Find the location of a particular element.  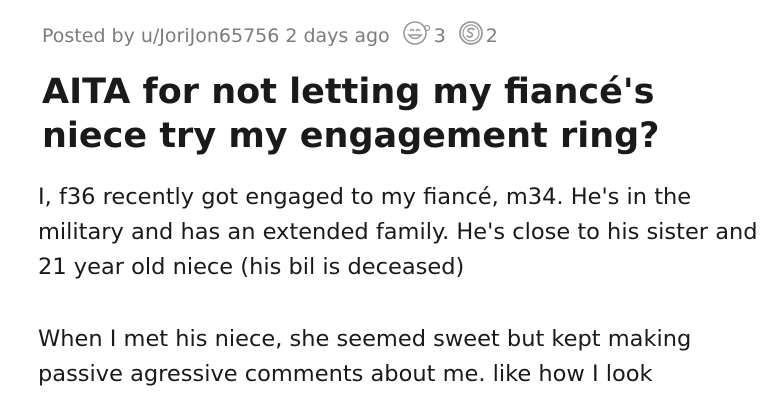

award-laughing: 3 is located at coordinates (424, 35).